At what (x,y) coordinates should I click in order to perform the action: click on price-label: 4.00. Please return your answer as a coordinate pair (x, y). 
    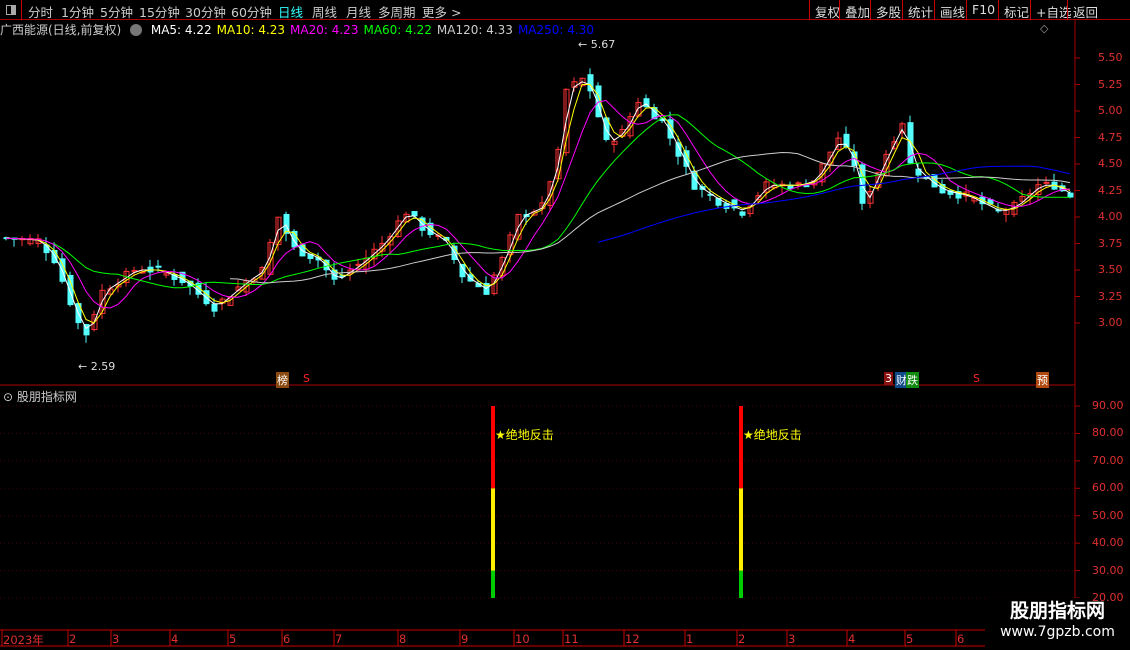
    Looking at the image, I should click on (1110, 216).